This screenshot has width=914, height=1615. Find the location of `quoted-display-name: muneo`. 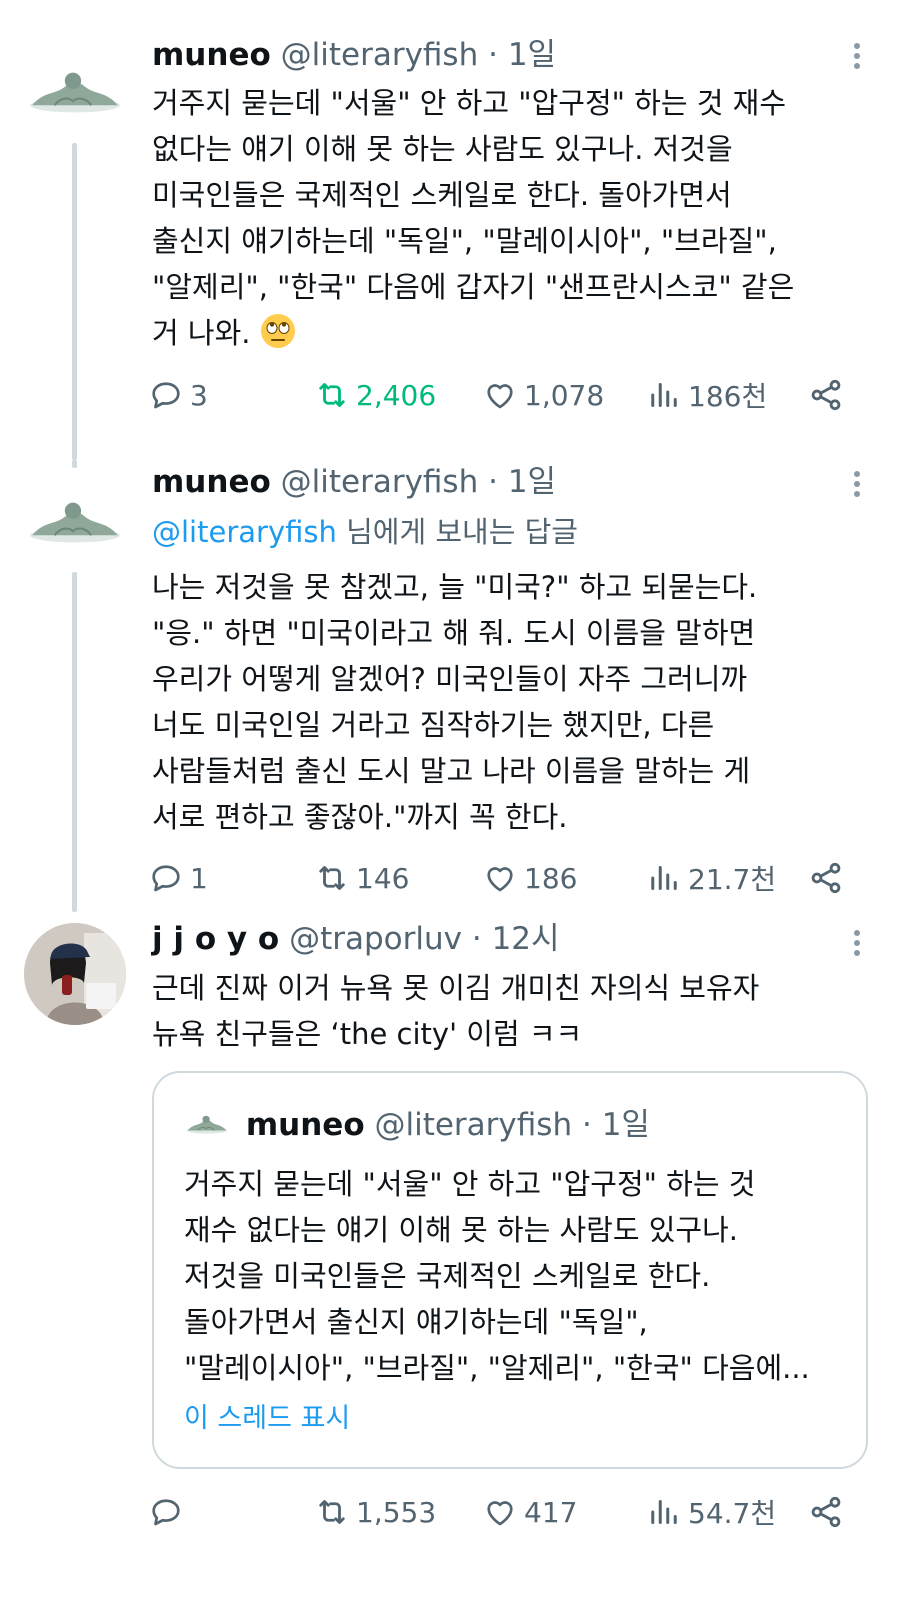

quoted-display-name: muneo is located at coordinates (305, 1125).